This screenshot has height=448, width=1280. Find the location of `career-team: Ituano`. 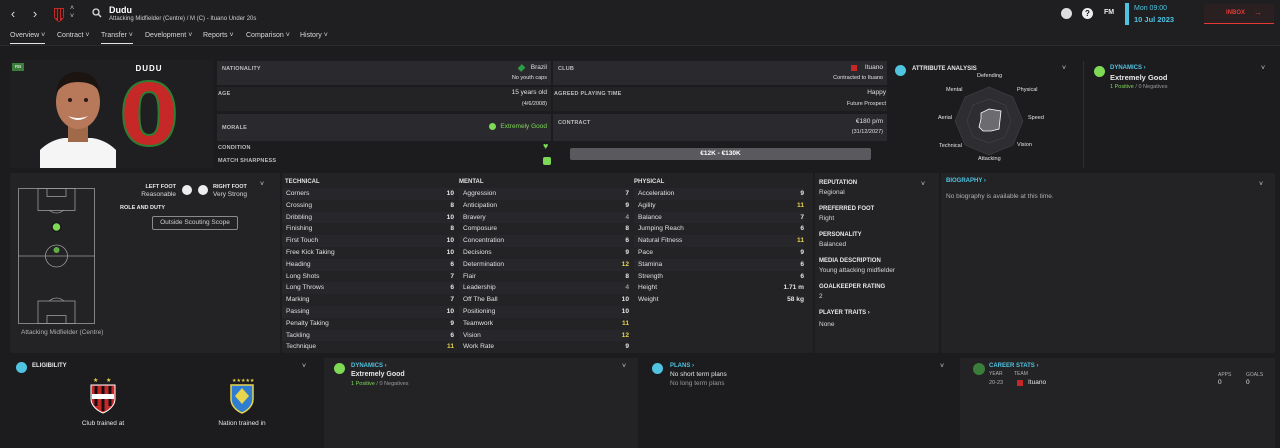

career-team: Ituano is located at coordinates (1037, 382).